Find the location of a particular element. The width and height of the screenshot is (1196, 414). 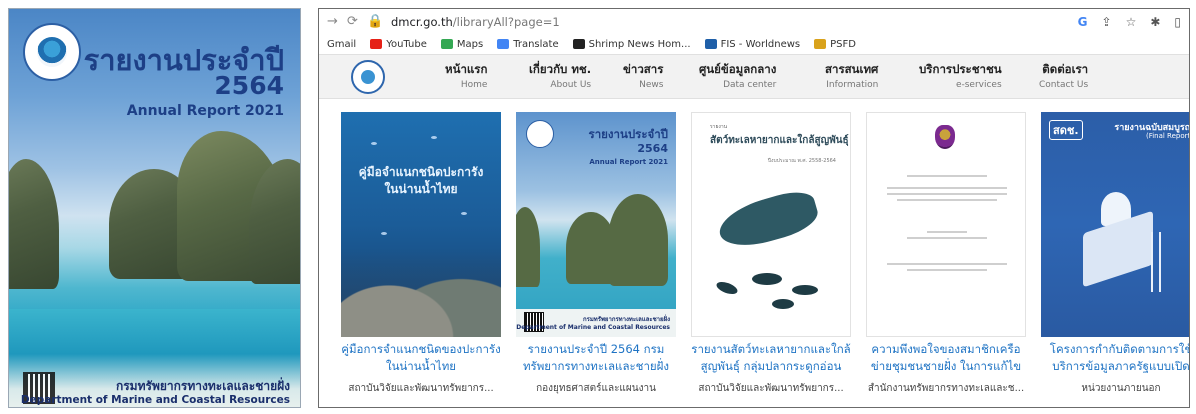

nav-label-en: Data center is located at coordinates (750, 85).